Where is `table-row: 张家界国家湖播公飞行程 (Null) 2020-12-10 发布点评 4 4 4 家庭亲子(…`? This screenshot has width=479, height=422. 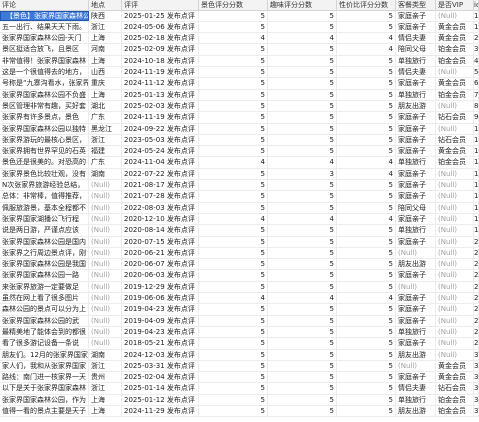 table-row: 张家界国家湖播公飞行程 (Null) 2020-12-10 发布点评 4 4 4 家庭亲子(… is located at coordinates (239, 219).